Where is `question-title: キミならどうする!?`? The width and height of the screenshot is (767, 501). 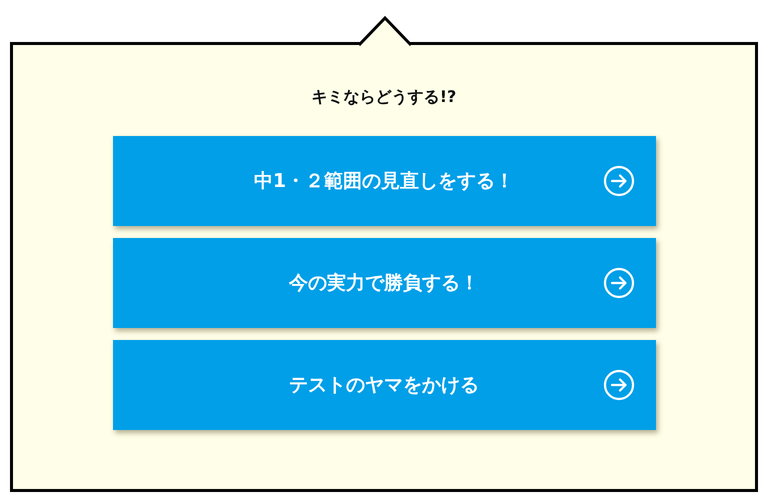
question-title: キミならどうする!? is located at coordinates (384, 97).